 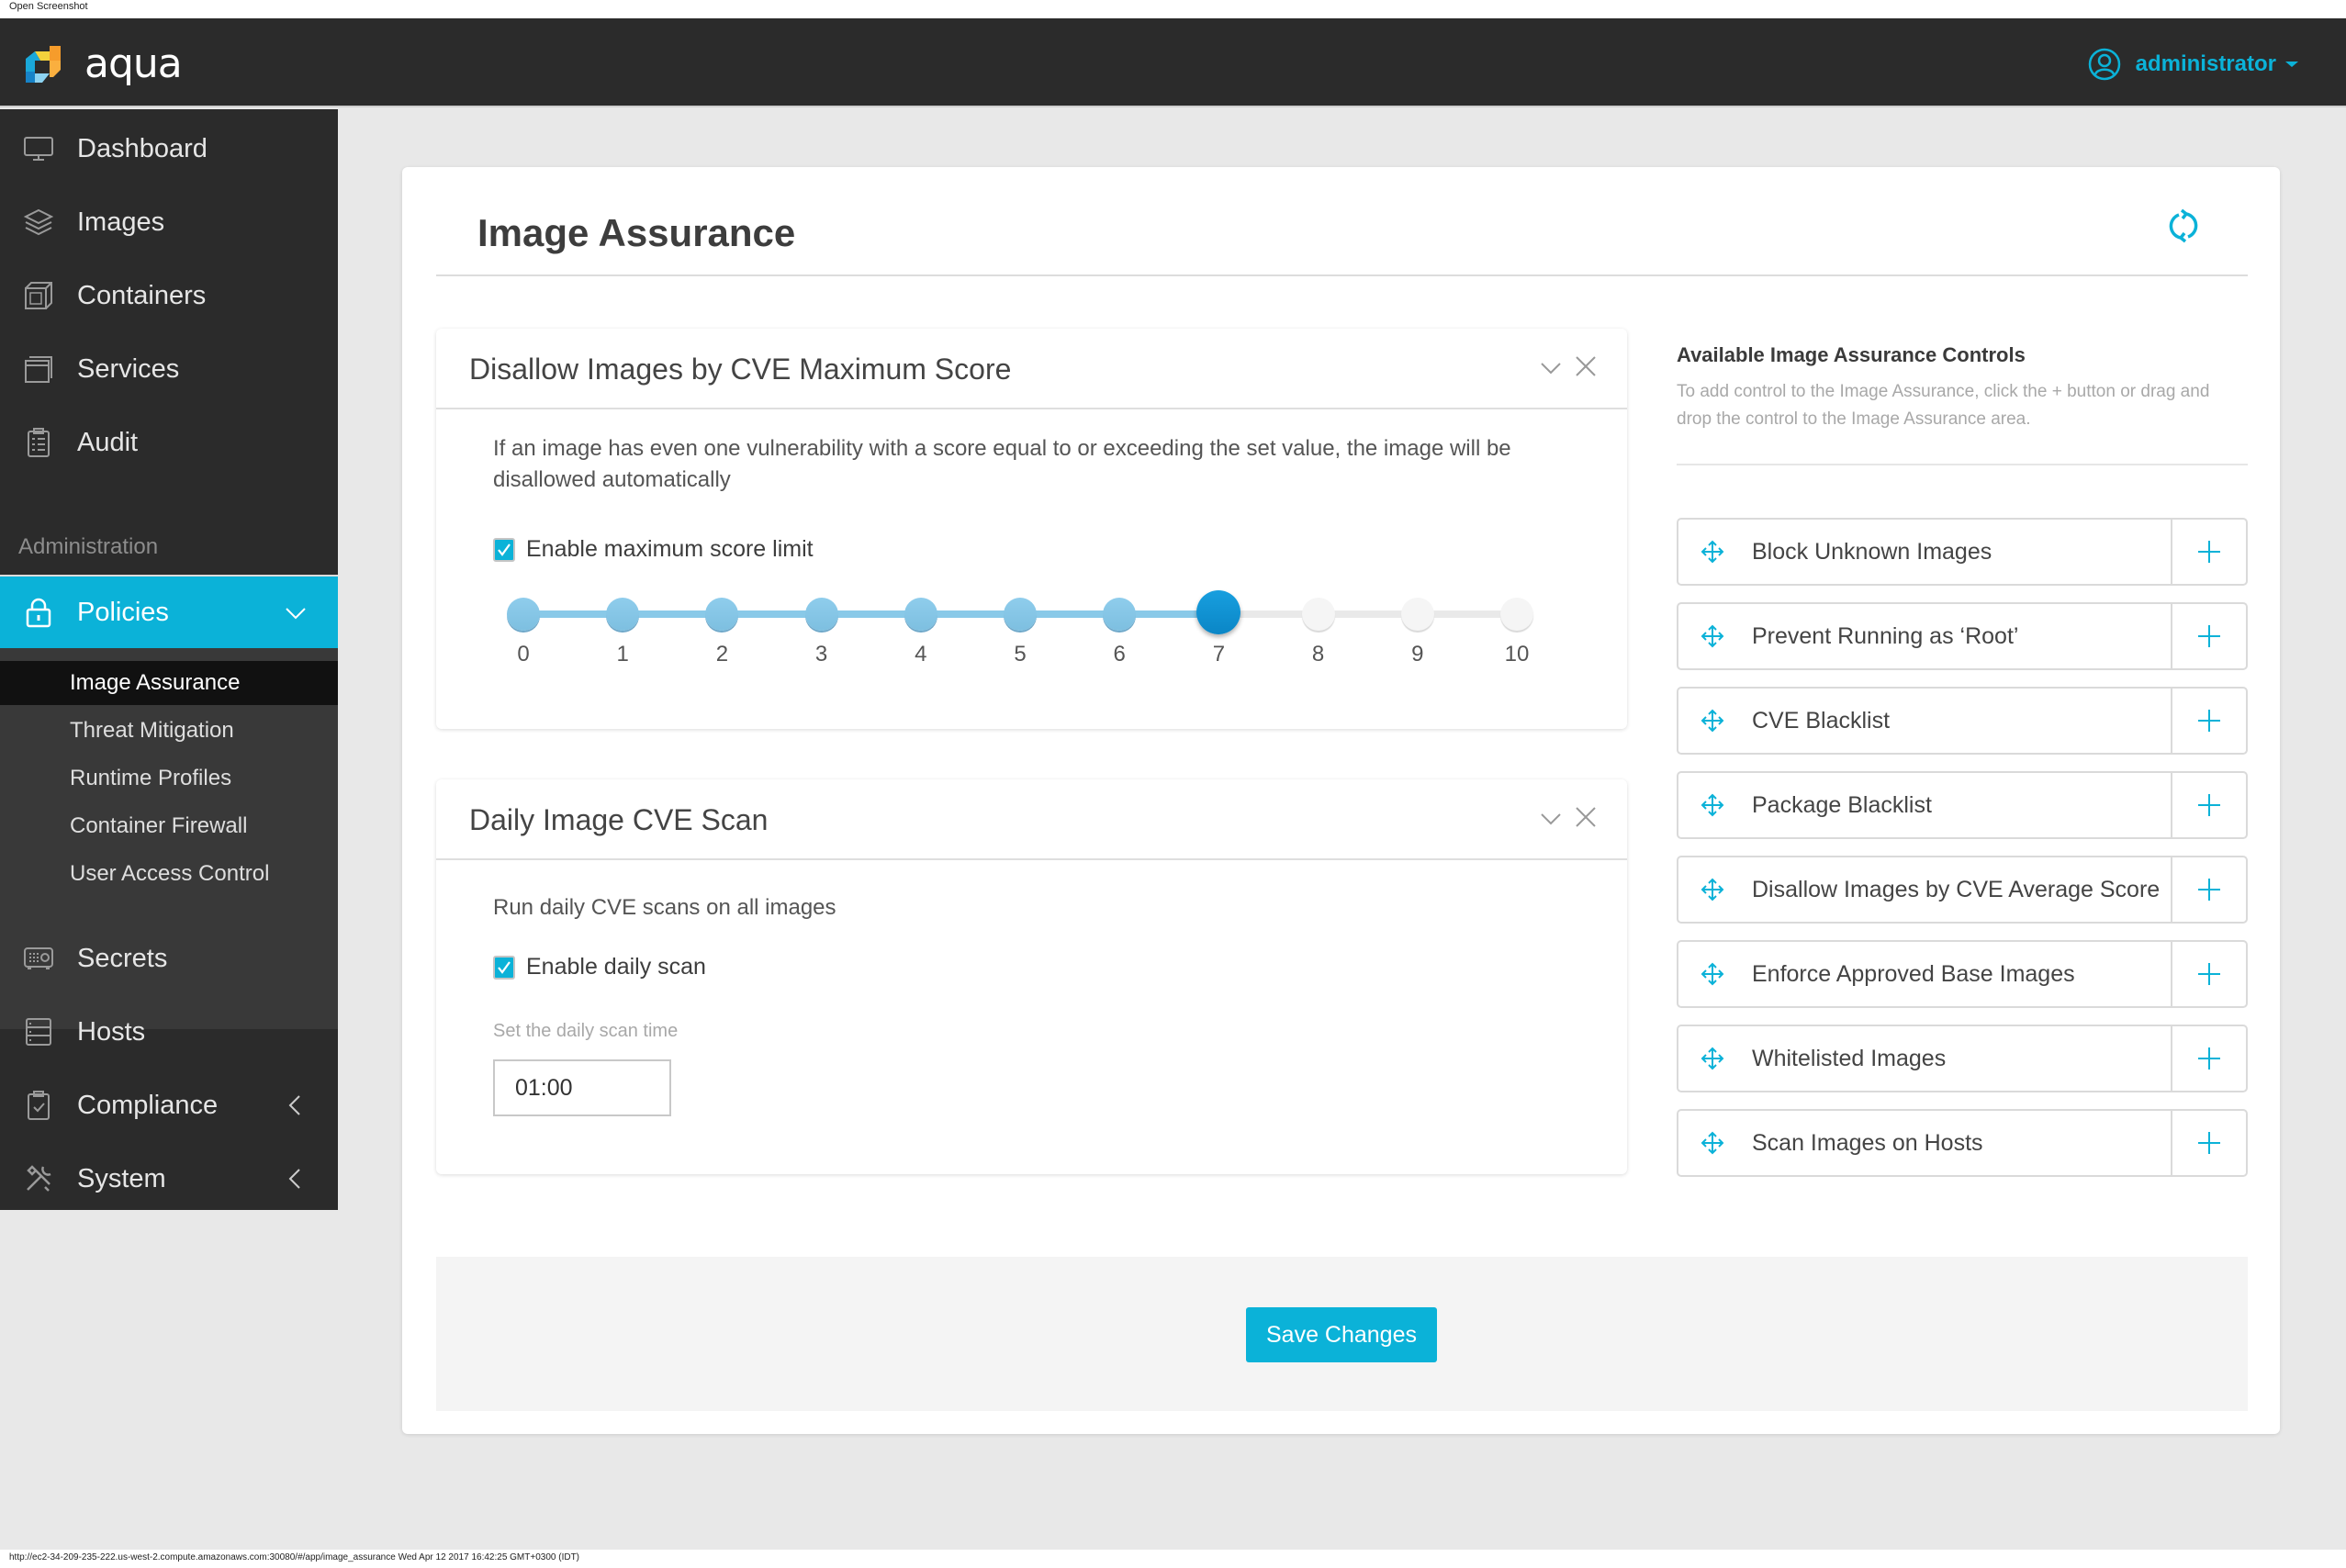 I want to click on sidebar-item-services: Services, so click(x=169, y=369).